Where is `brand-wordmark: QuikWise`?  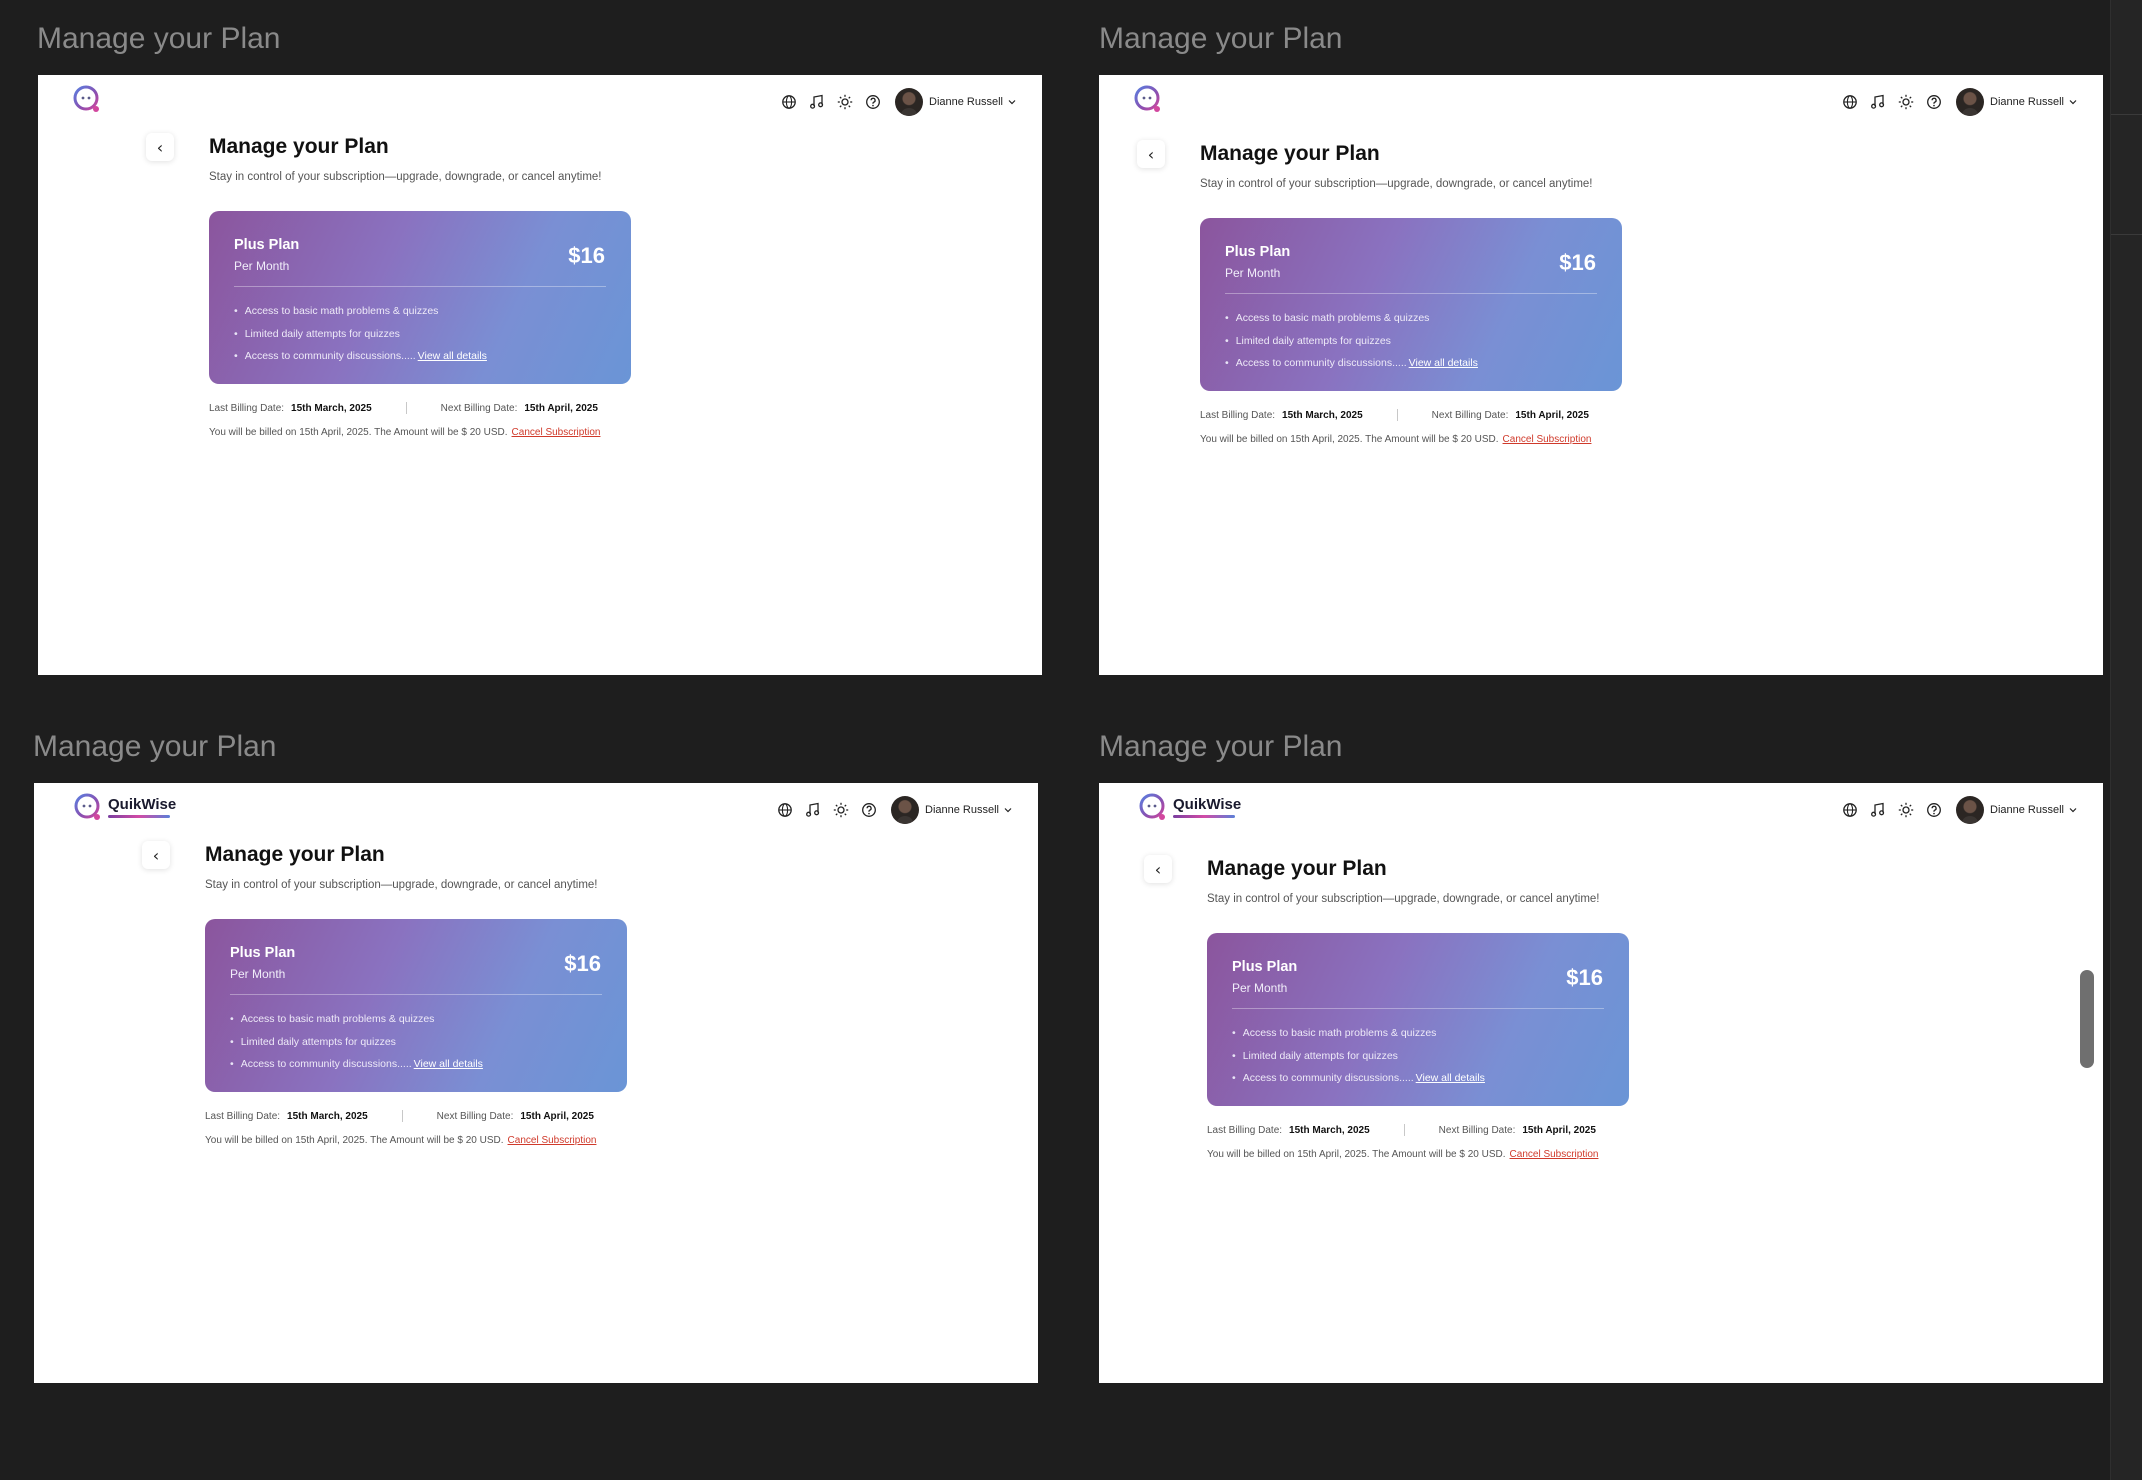 brand-wordmark: QuikWise is located at coordinates (1207, 807).